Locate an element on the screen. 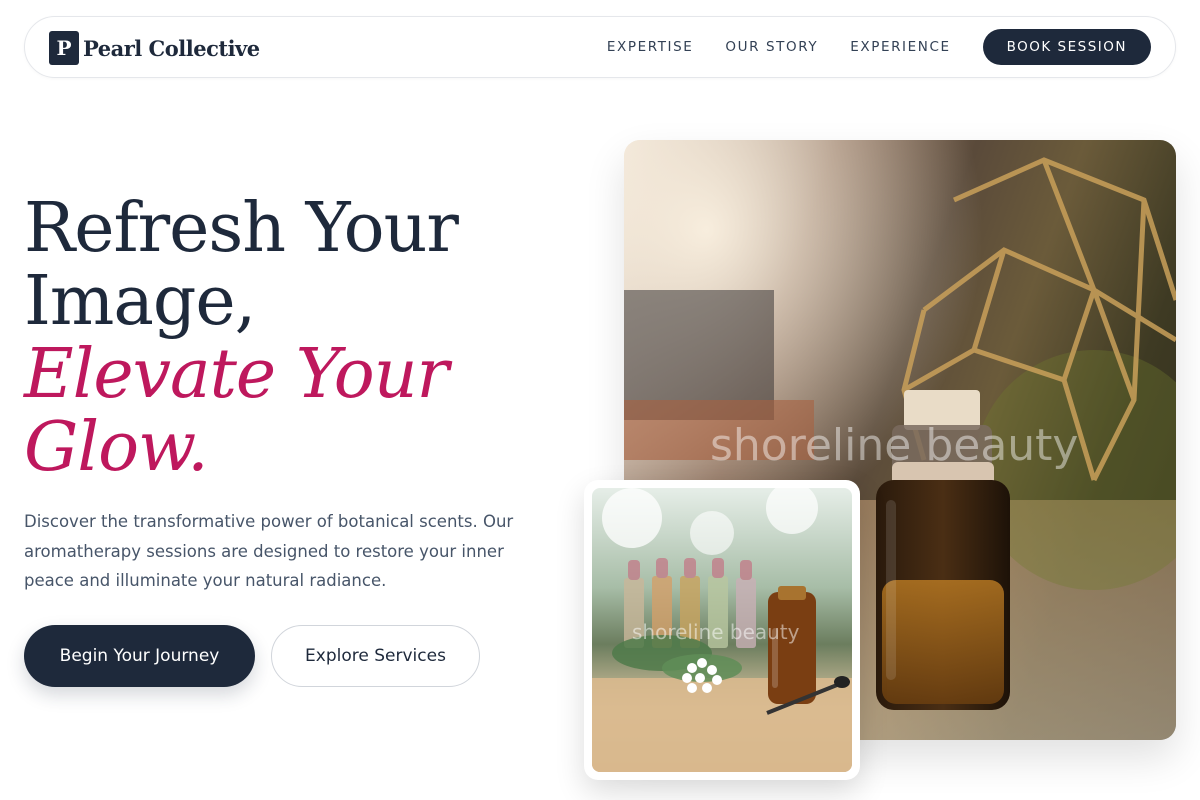  brand-mark-icon: P is located at coordinates (64, 48).